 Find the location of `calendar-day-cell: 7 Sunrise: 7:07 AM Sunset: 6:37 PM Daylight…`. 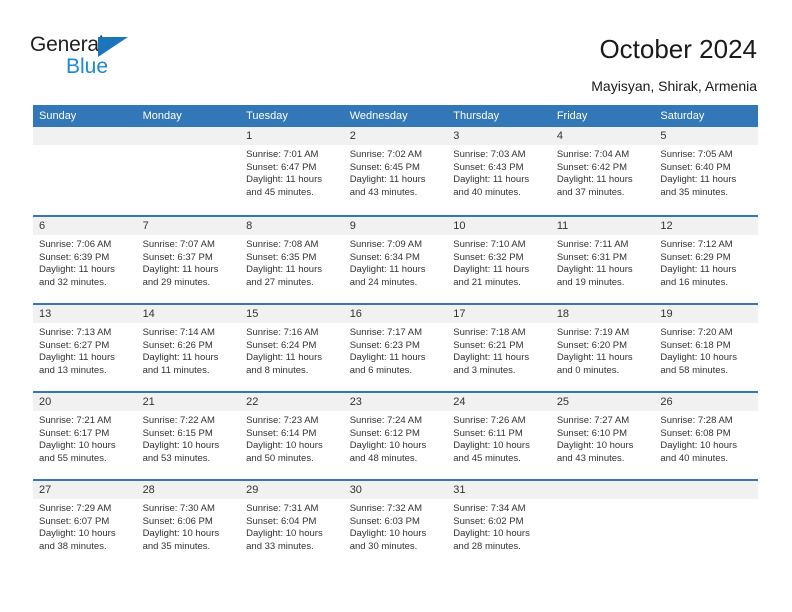

calendar-day-cell: 7 Sunrise: 7:07 AM Sunset: 6:37 PM Daylight… is located at coordinates (188, 259).